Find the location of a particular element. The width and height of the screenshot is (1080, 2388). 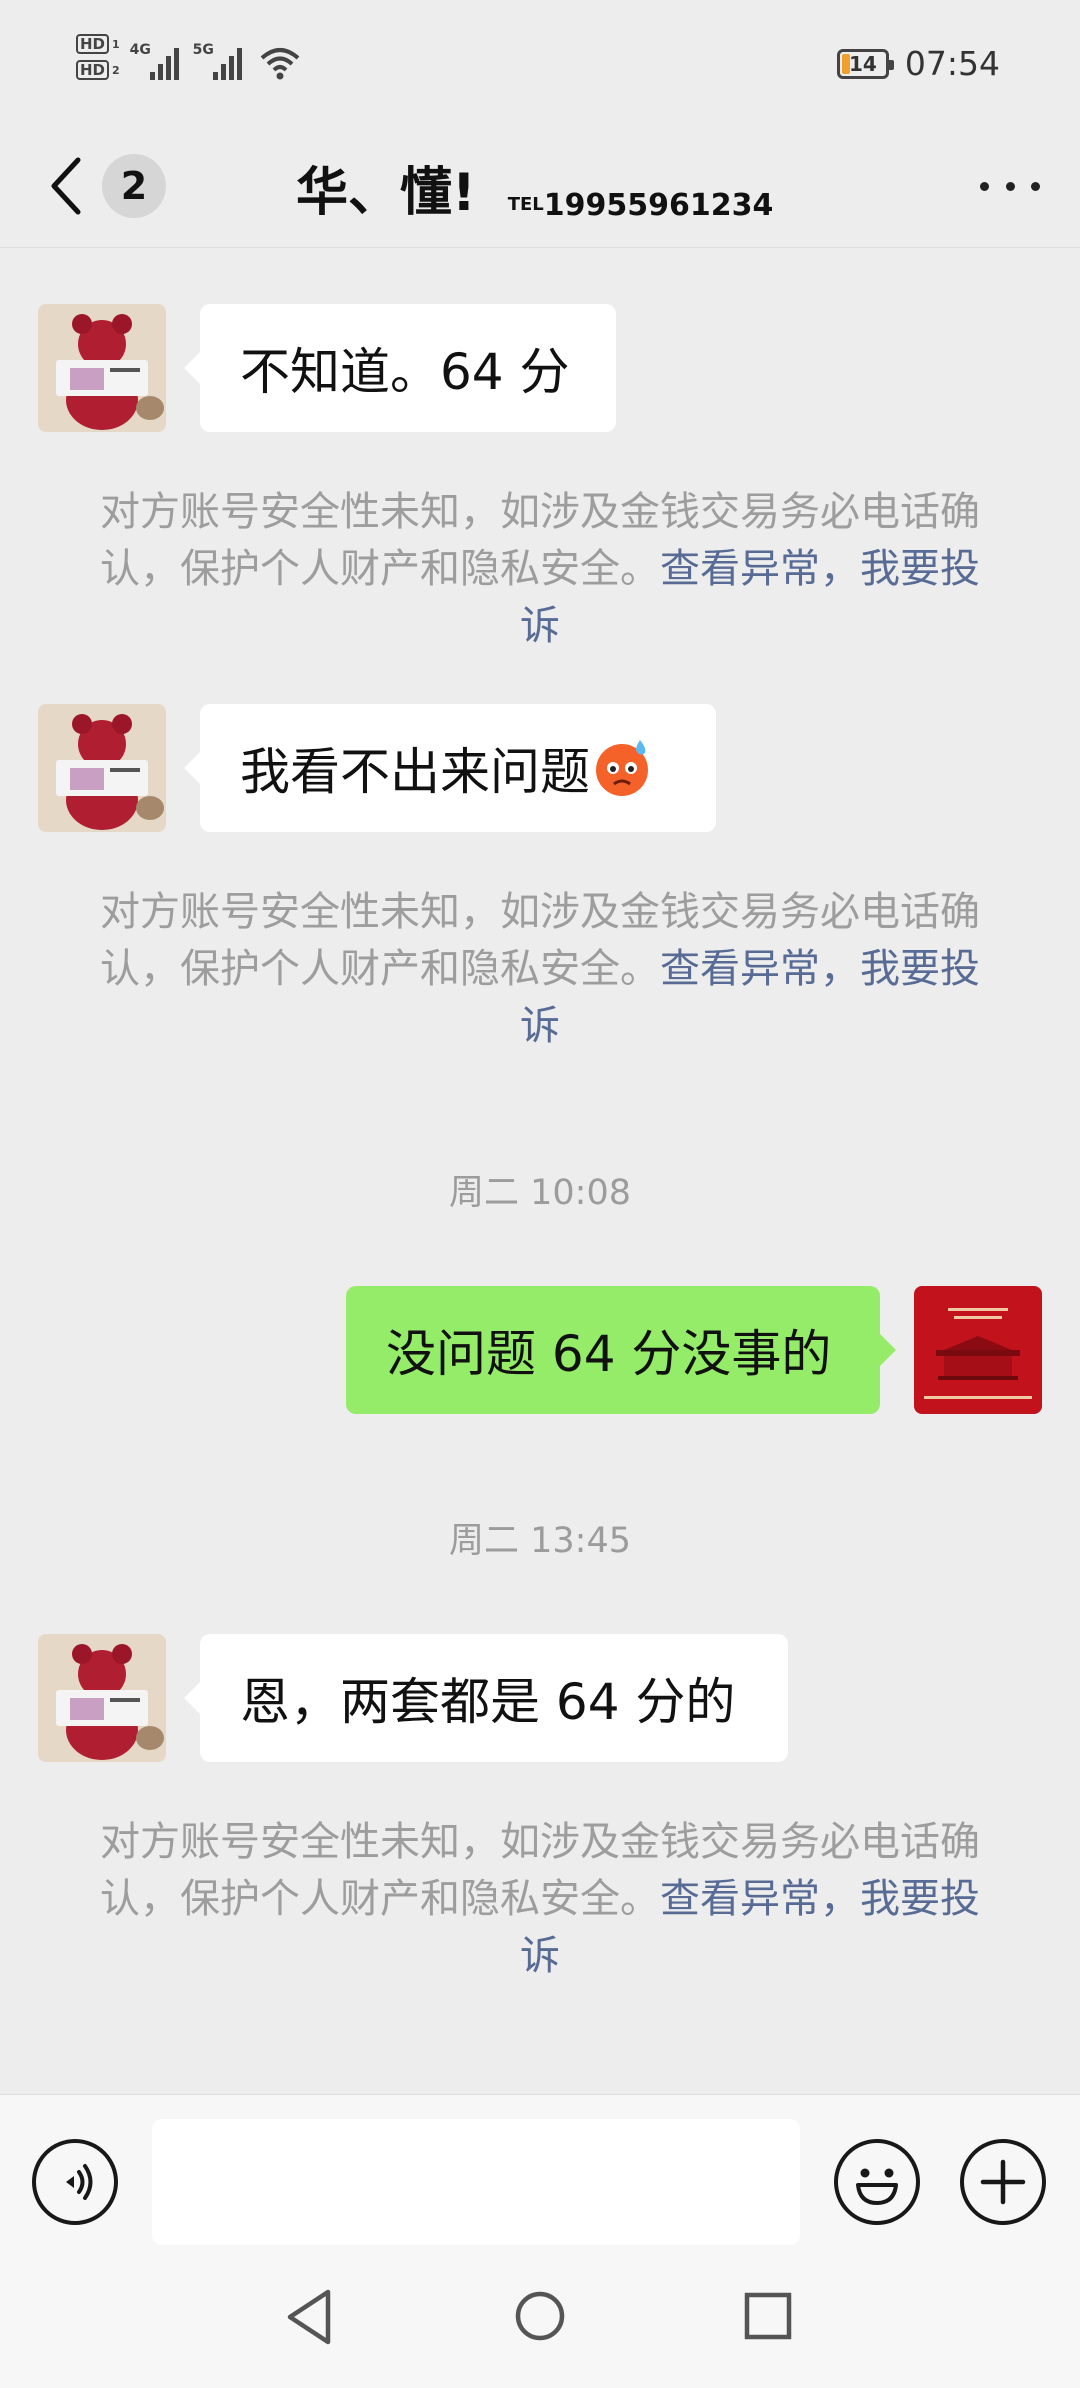

chat-header: 2 华、懂! TEL 19955961234 is located at coordinates (540, 188).